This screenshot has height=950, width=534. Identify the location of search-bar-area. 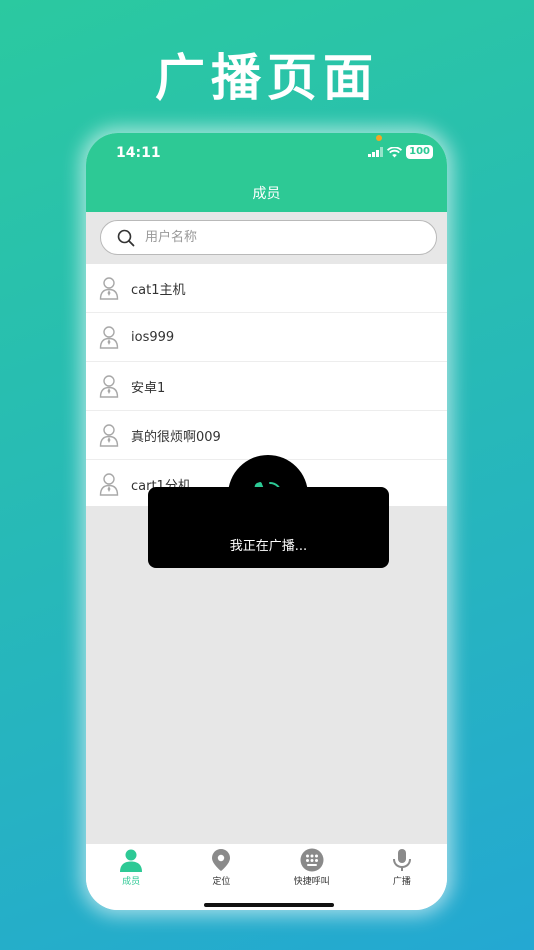
(266, 238).